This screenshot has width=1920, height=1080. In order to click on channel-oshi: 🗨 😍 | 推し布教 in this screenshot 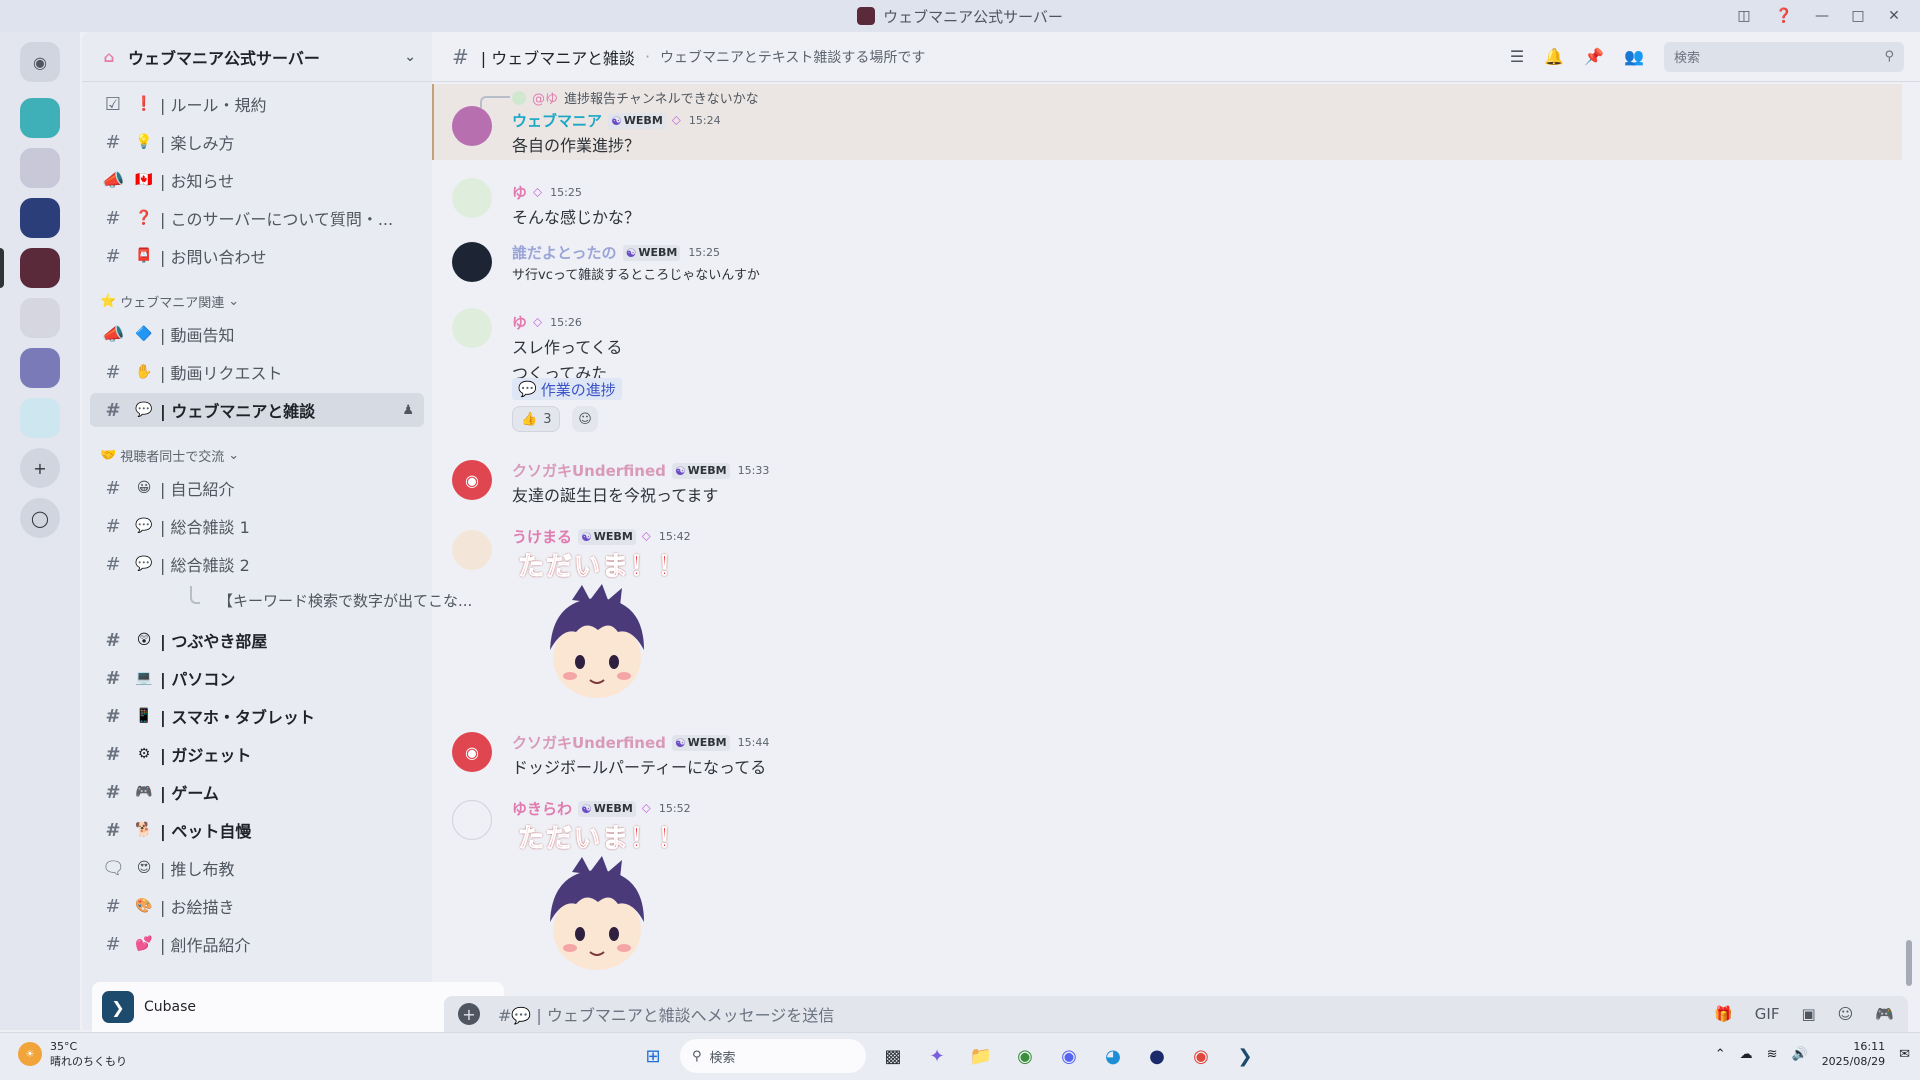, I will do `click(257, 868)`.